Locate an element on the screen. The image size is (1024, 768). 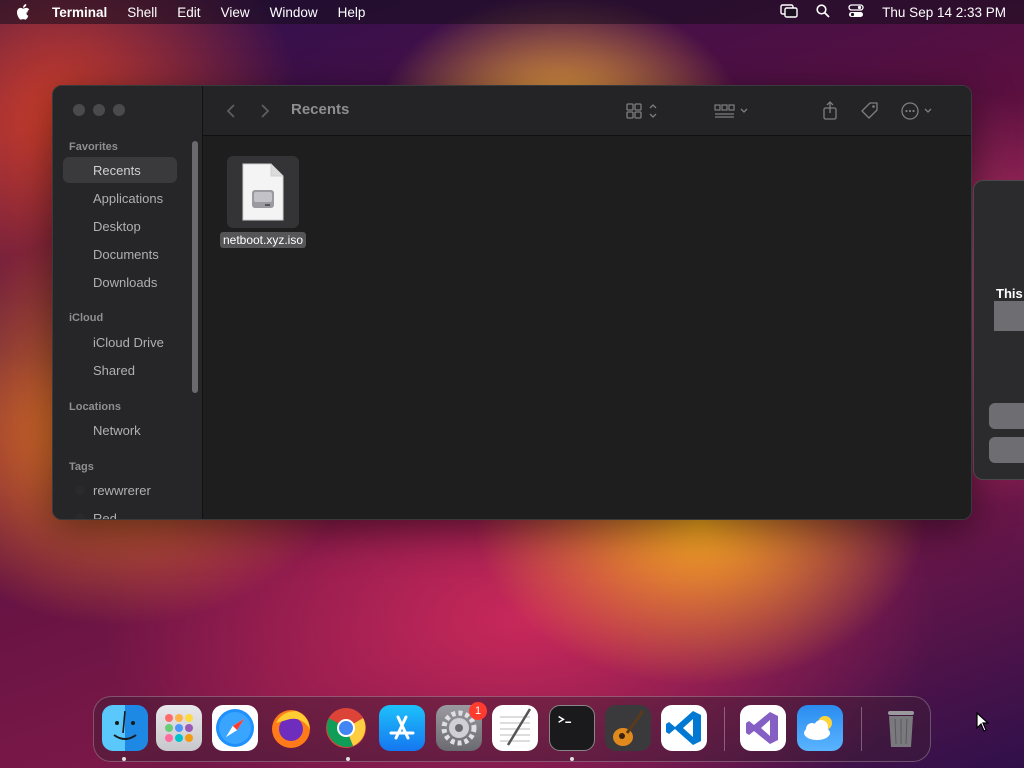
launchpad-icon is located at coordinates (179, 728).